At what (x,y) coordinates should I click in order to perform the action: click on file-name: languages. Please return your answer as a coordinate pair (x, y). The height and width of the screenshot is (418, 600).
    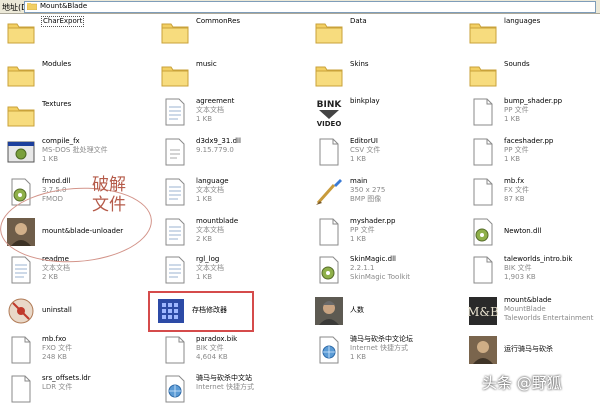
    Looking at the image, I should click on (522, 21).